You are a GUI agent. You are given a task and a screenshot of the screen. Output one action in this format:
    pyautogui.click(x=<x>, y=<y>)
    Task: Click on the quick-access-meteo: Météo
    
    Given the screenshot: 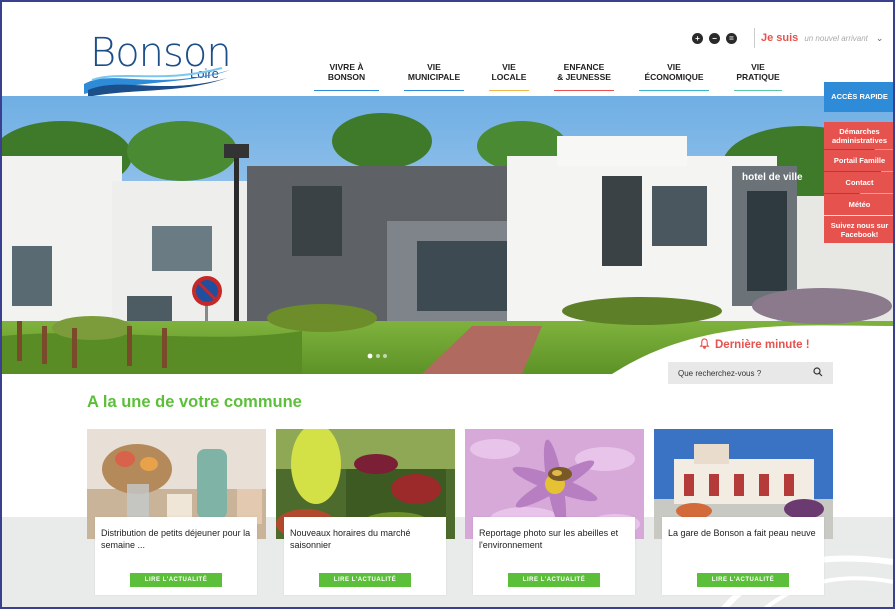 What is the action you would take?
    pyautogui.click(x=858, y=204)
    